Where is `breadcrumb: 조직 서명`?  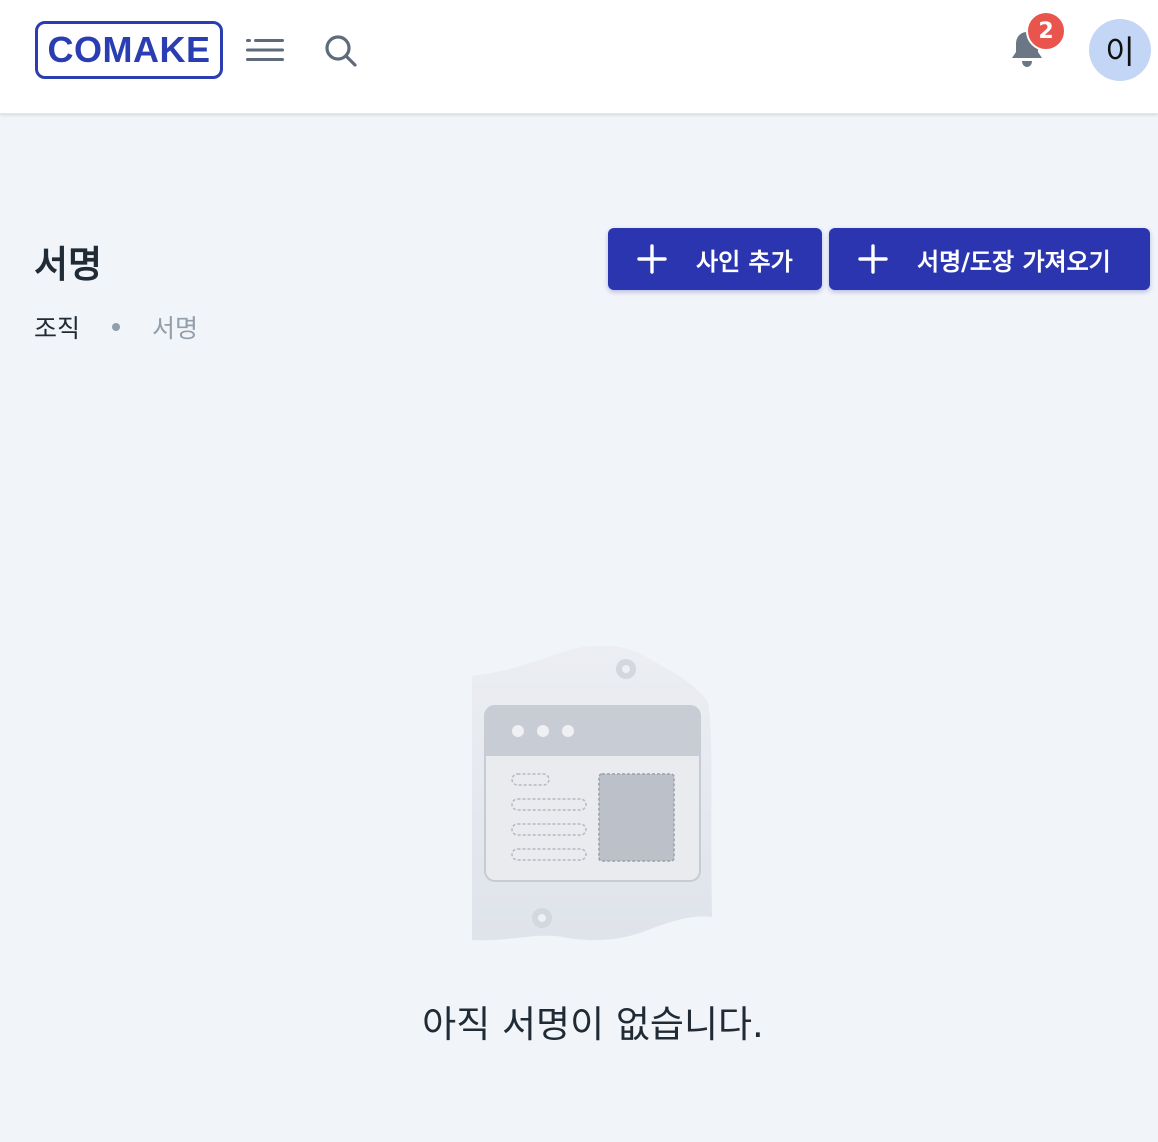
breadcrumb: 조직 서명 is located at coordinates (116, 327).